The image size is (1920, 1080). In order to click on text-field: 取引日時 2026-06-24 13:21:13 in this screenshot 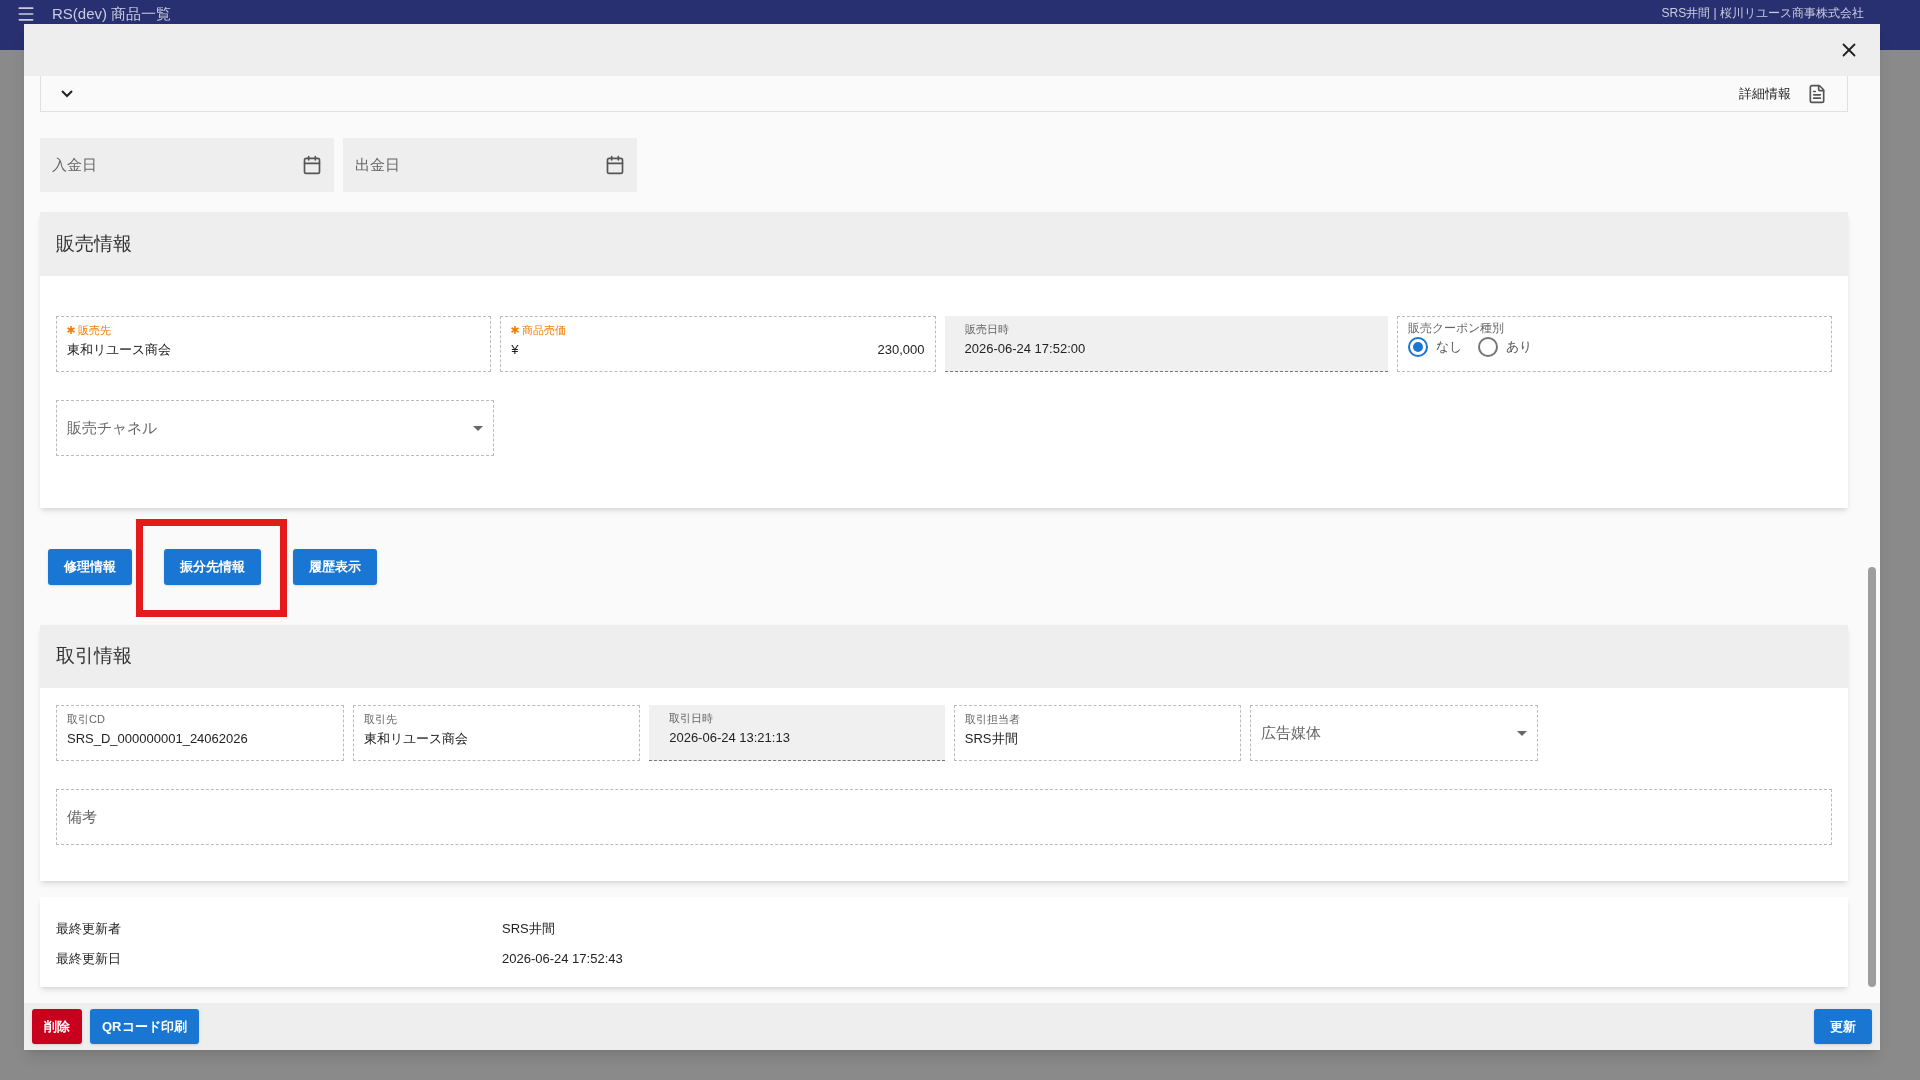, I will do `click(797, 733)`.